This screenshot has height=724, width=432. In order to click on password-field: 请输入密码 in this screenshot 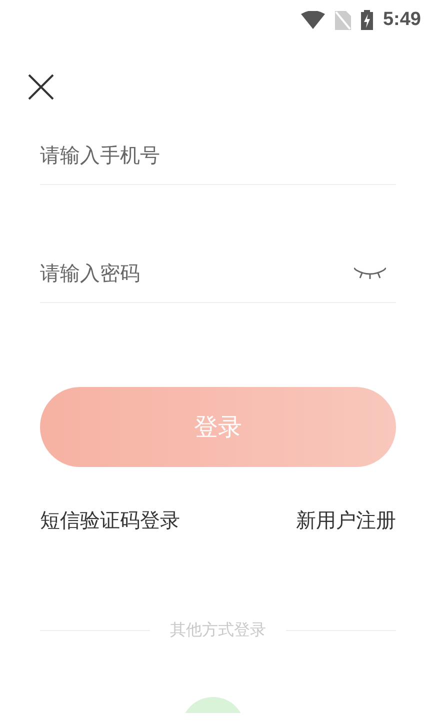, I will do `click(197, 273)`.